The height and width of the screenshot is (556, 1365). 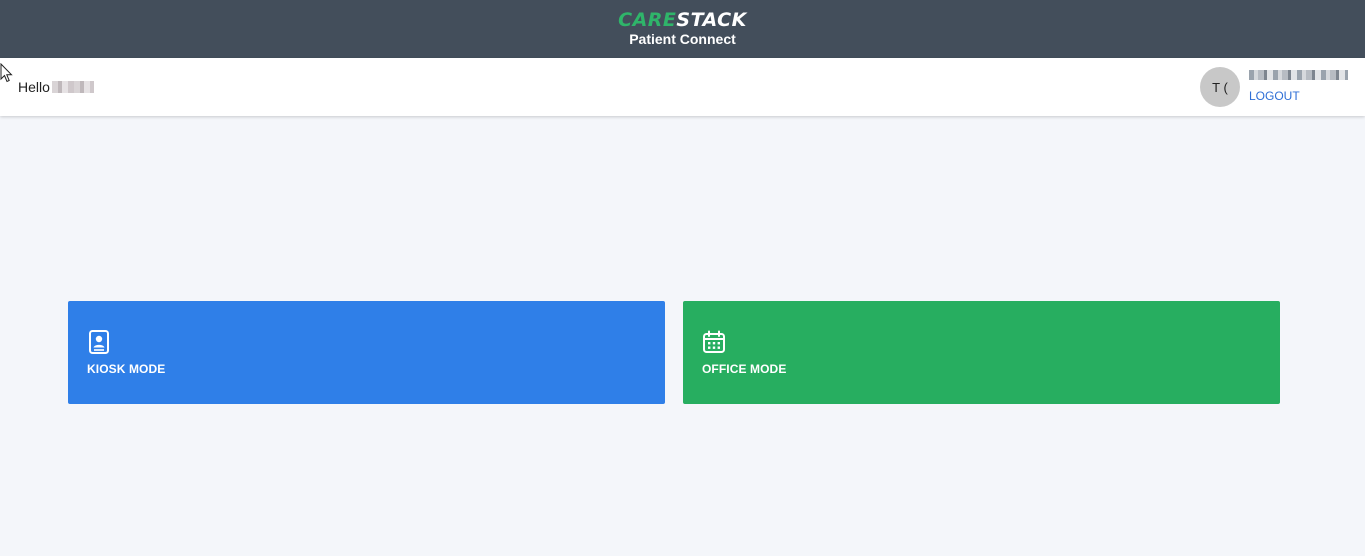 I want to click on calendar-icon, so click(x=714, y=341).